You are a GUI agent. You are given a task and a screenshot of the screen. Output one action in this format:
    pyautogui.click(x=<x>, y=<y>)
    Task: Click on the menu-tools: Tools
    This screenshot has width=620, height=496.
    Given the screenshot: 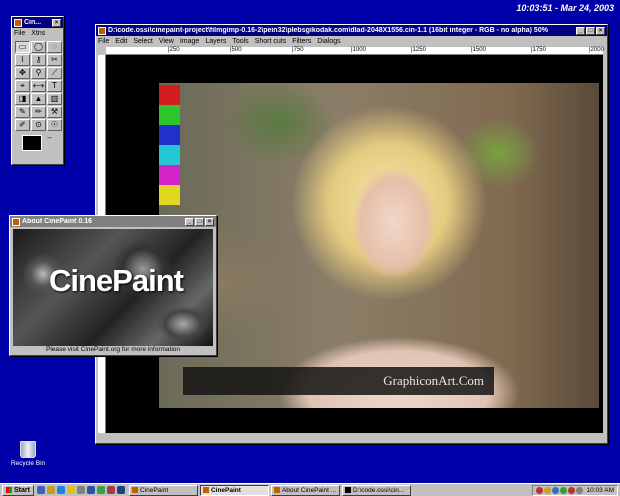 What is the action you would take?
    pyautogui.click(x=240, y=41)
    